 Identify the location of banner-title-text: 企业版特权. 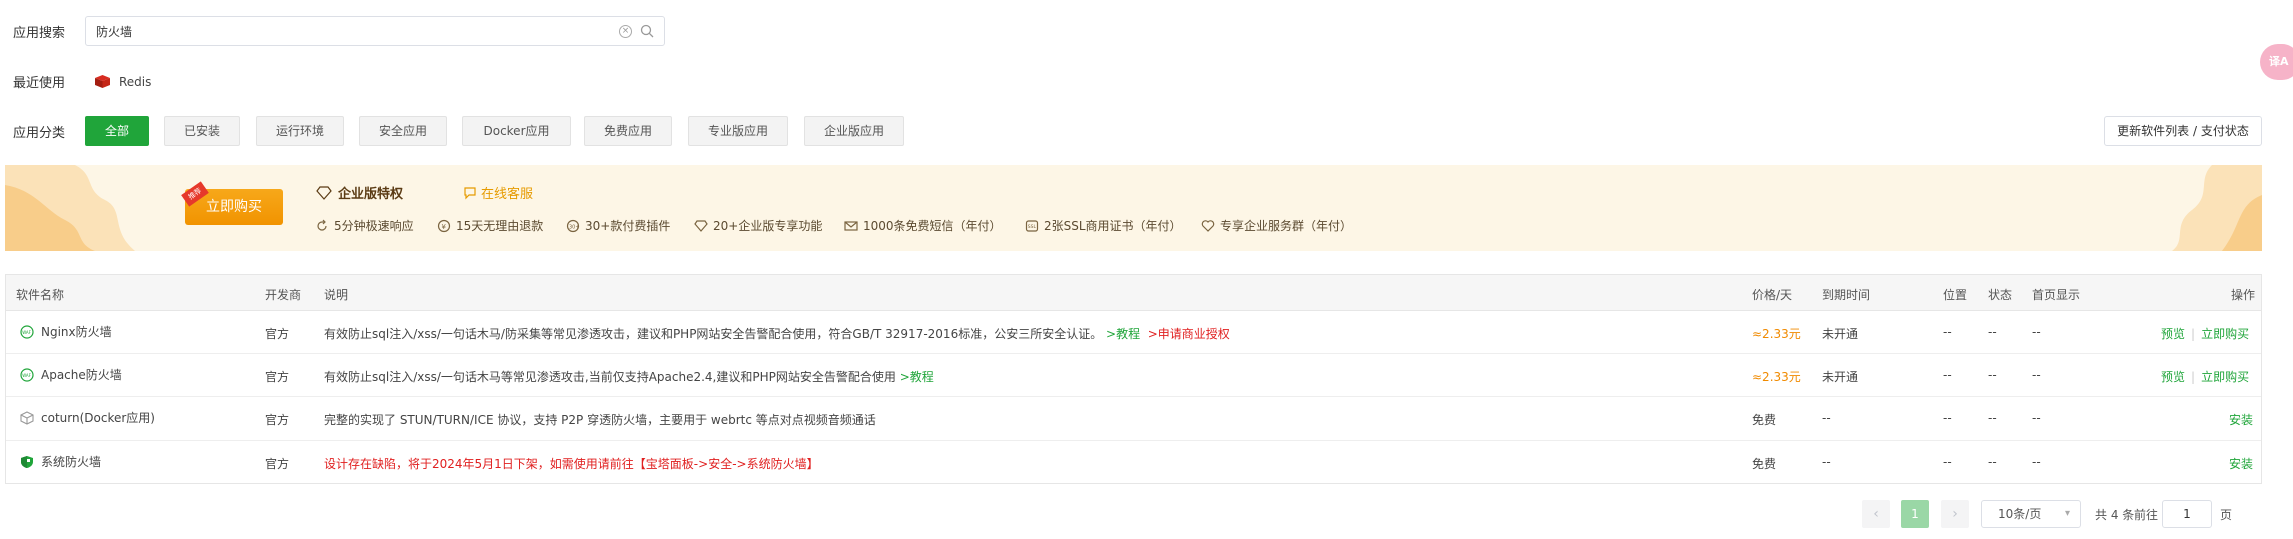
(371, 194).